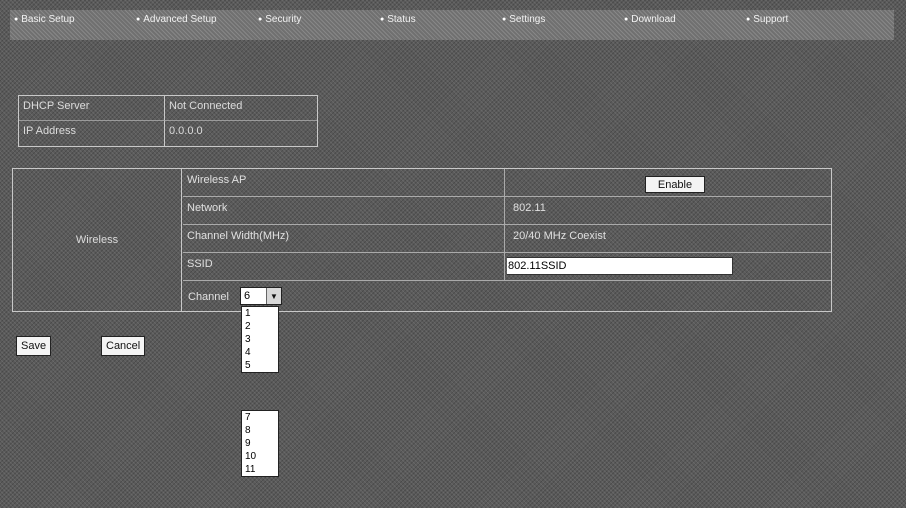 The width and height of the screenshot is (906, 508). Describe the element at coordinates (653, 19) in the screenshot. I see `nav-item-label: Download` at that location.